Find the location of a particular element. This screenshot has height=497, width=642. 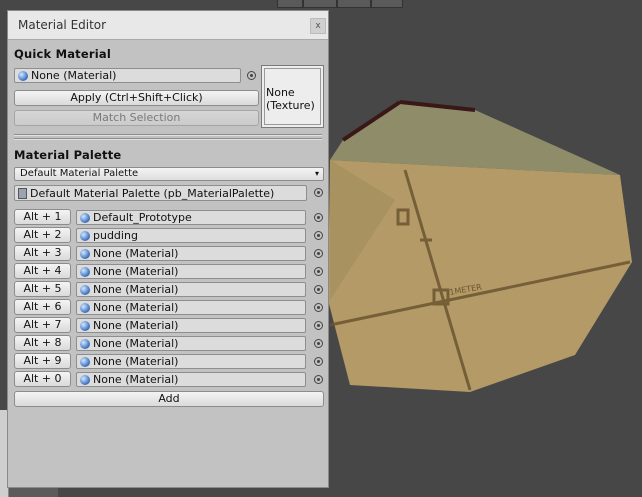

shortcut-button: Alt + 3 is located at coordinates (42, 253).